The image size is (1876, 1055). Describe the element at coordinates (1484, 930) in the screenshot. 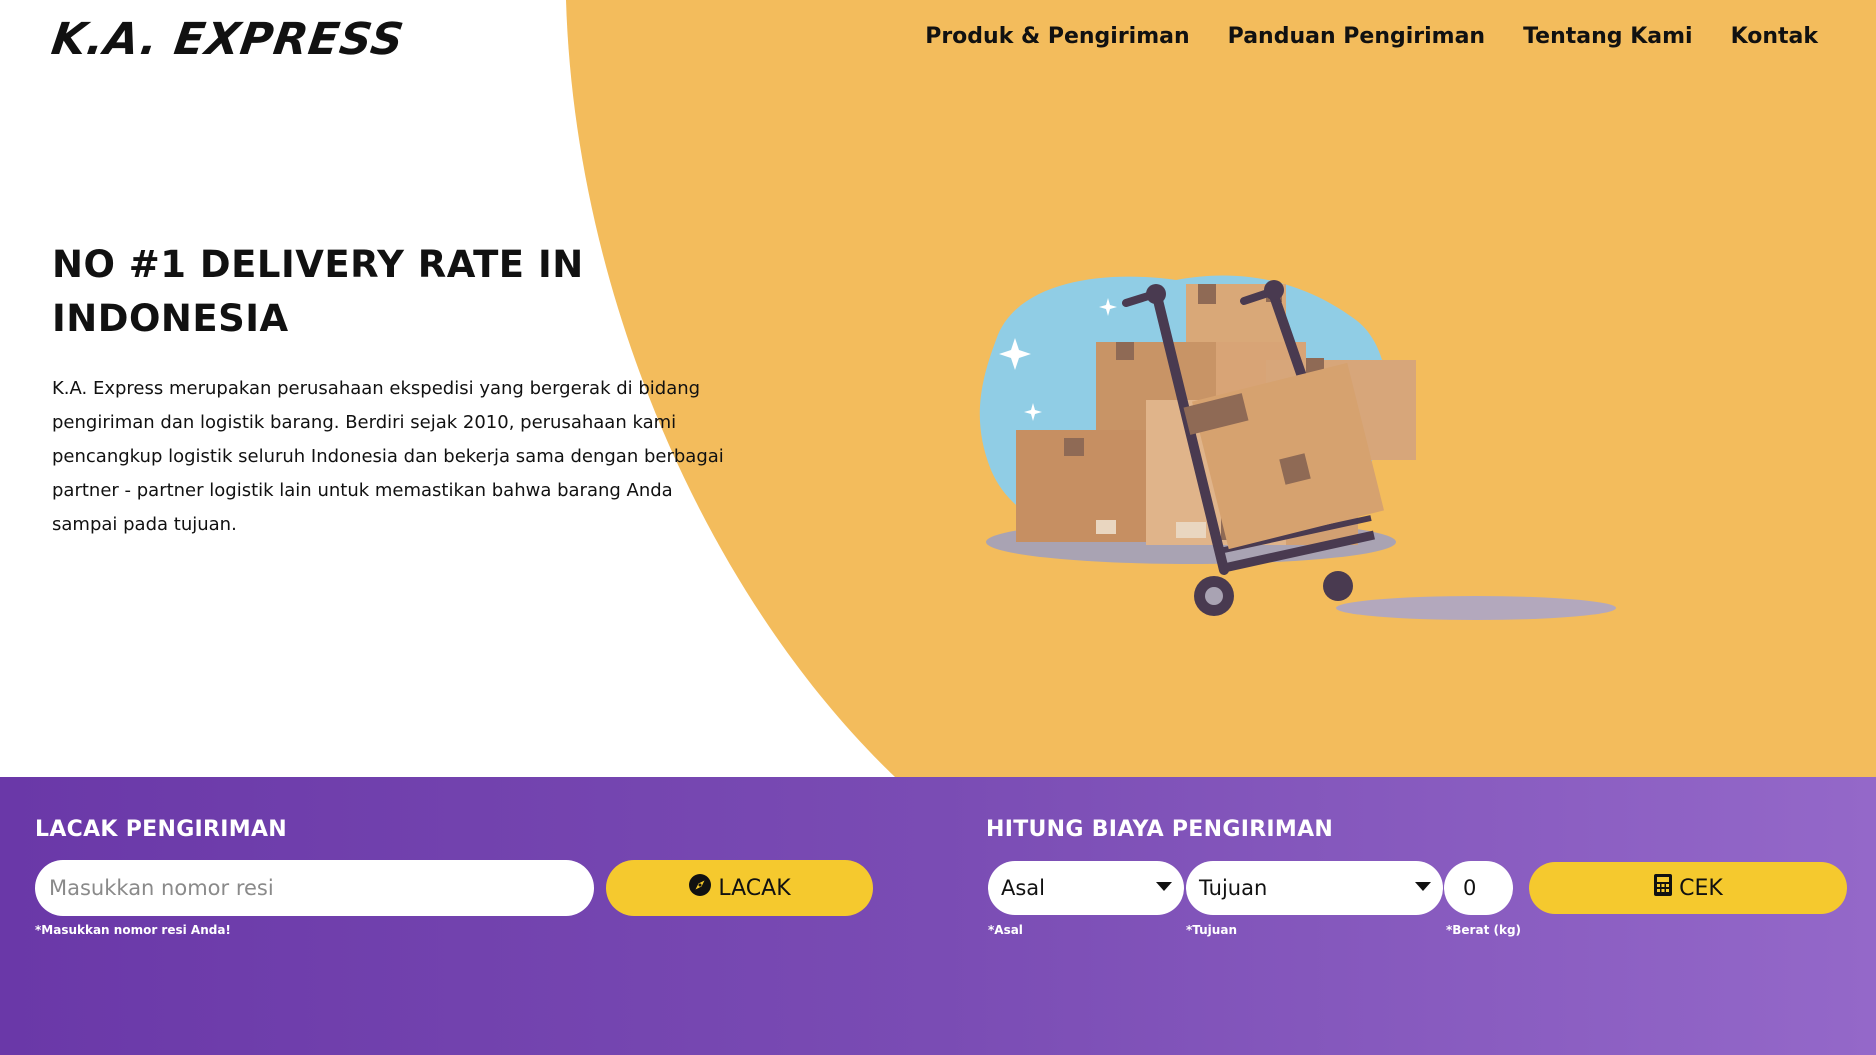

I see `weight-hint: *Berat (kg)` at that location.